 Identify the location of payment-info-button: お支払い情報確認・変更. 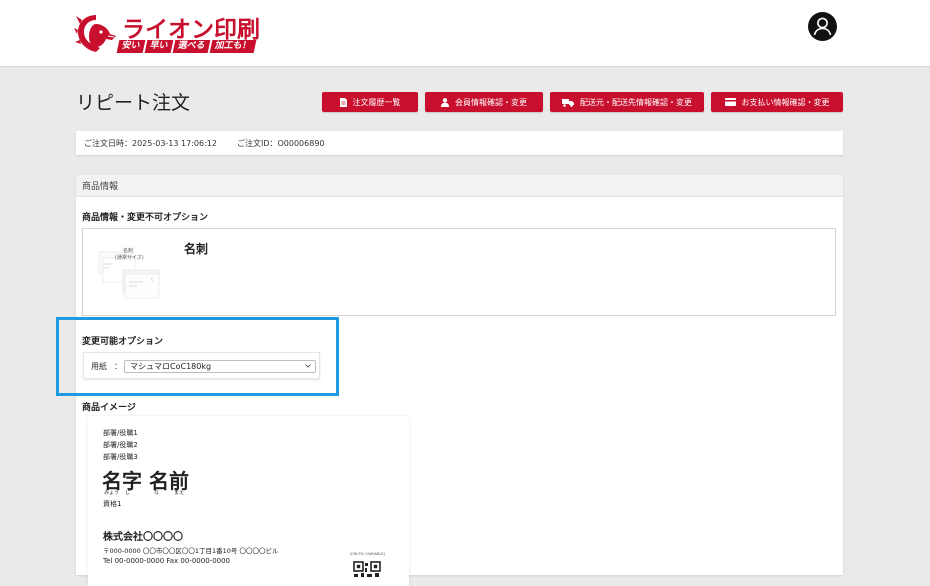
(777, 102).